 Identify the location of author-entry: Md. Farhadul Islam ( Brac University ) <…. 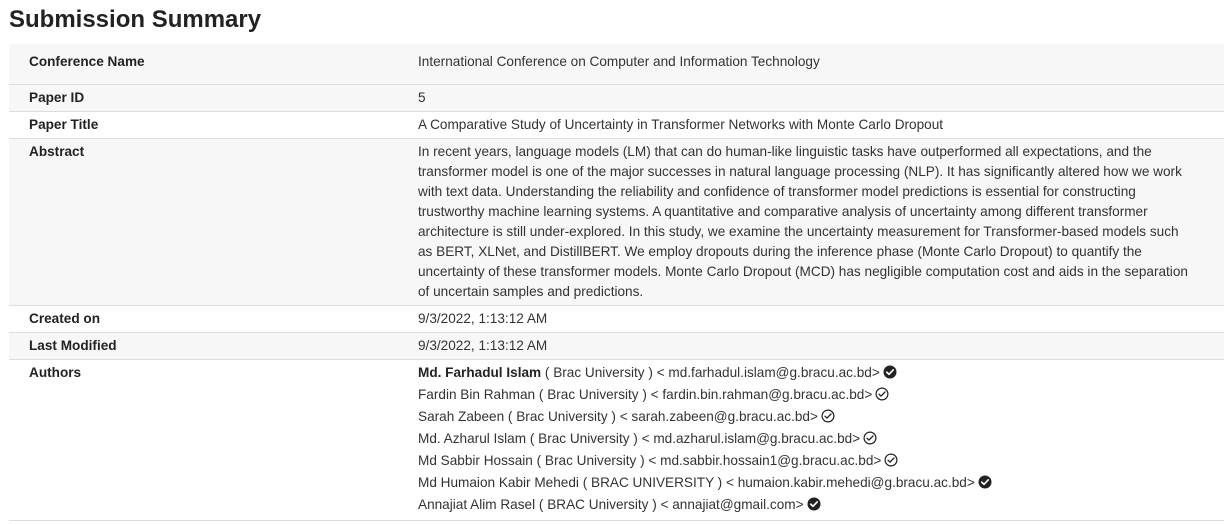
(806, 374).